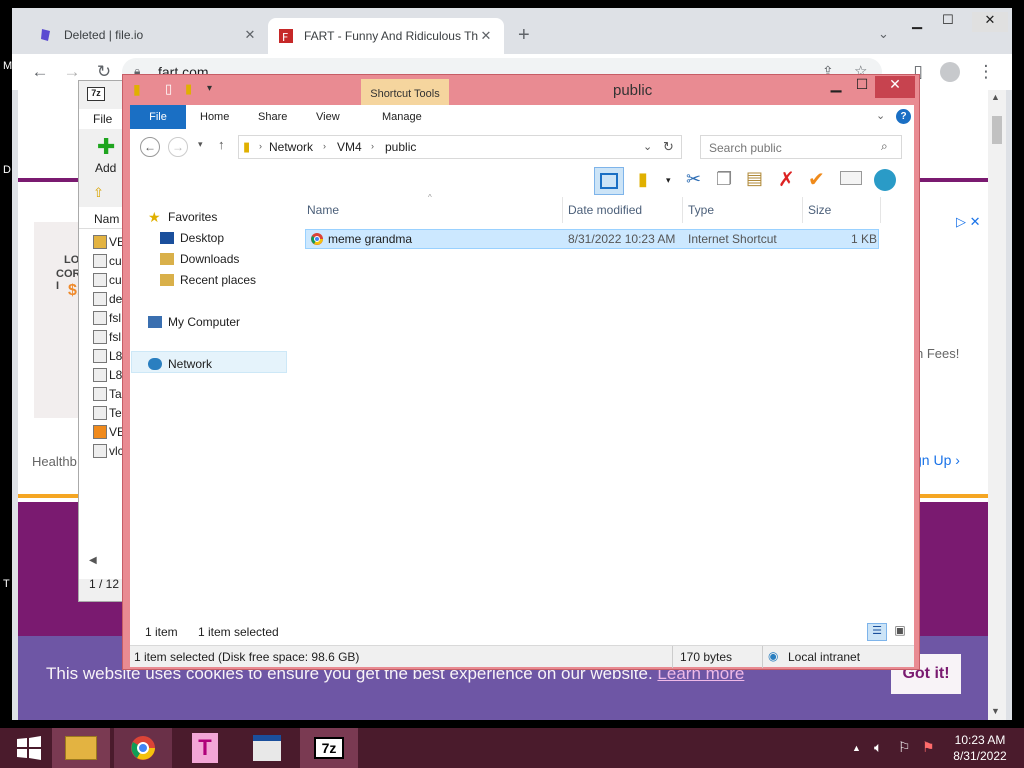 The height and width of the screenshot is (768, 1024). I want to click on breadcrumb-network: Network, so click(291, 147).